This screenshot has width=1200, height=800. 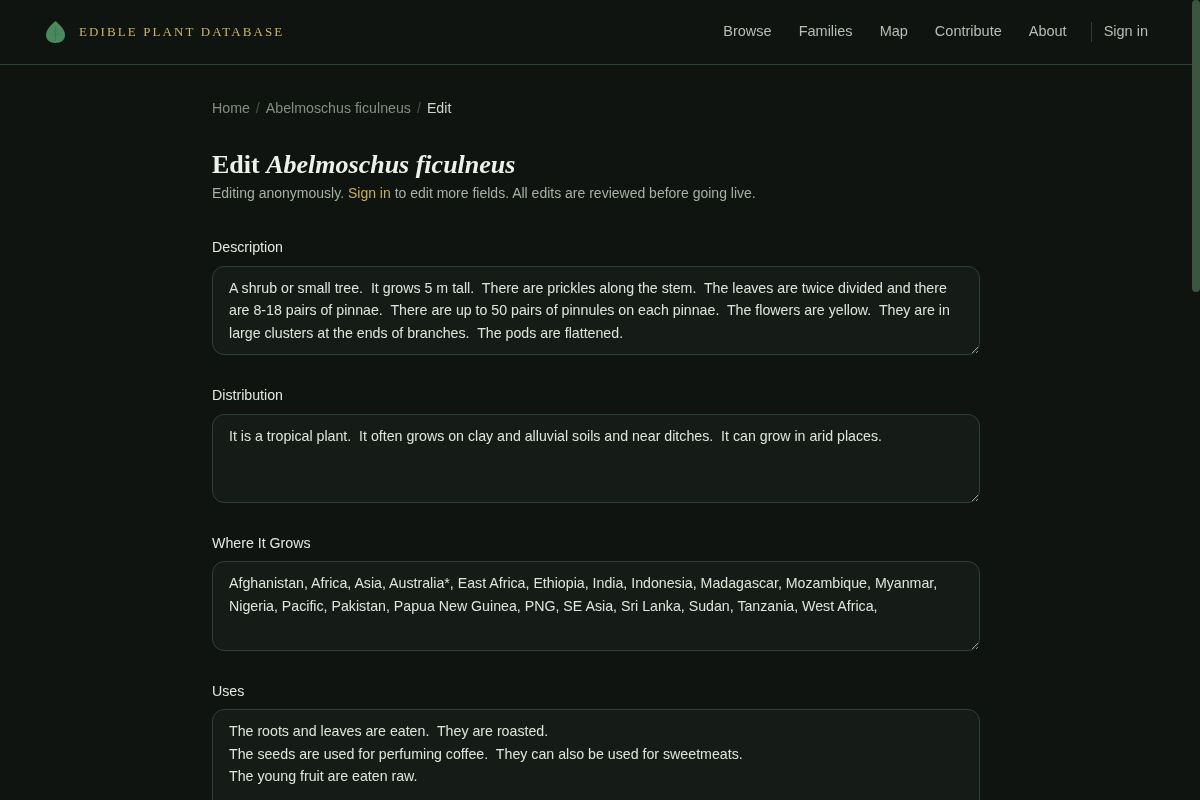 What do you see at coordinates (596, 458) in the screenshot?
I see `text-area: It is a tropical plant. It often grows on clay and alluvial soils and near ditches. It can grow in arid places.` at bounding box center [596, 458].